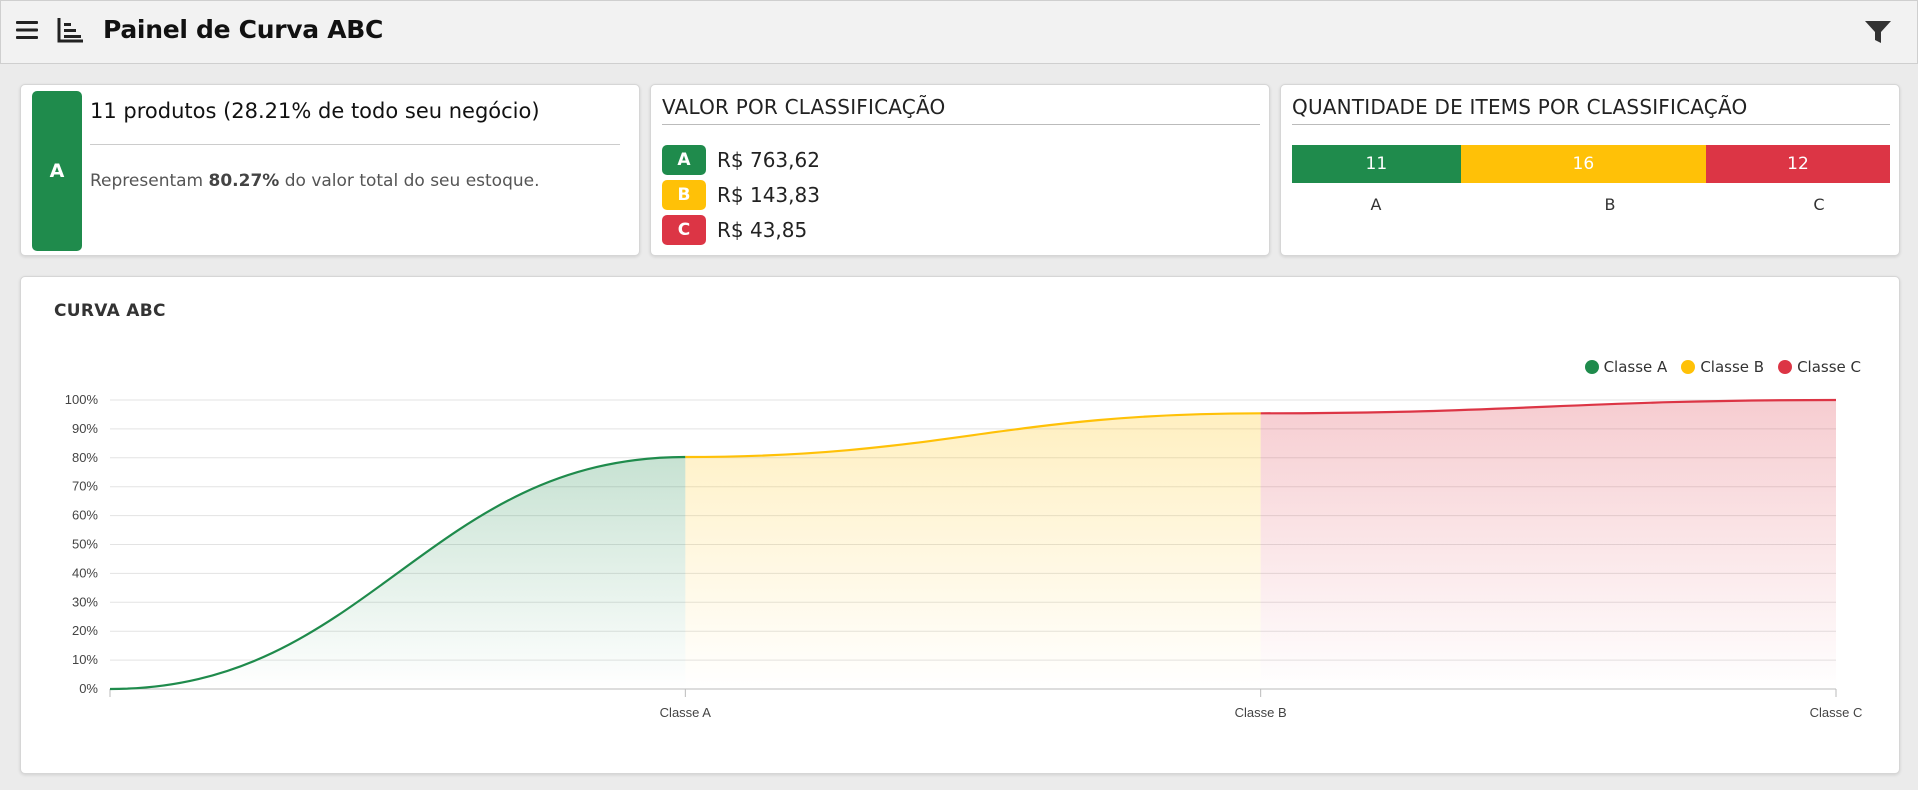  I want to click on chart-title: CURVA ABC, so click(110, 311).